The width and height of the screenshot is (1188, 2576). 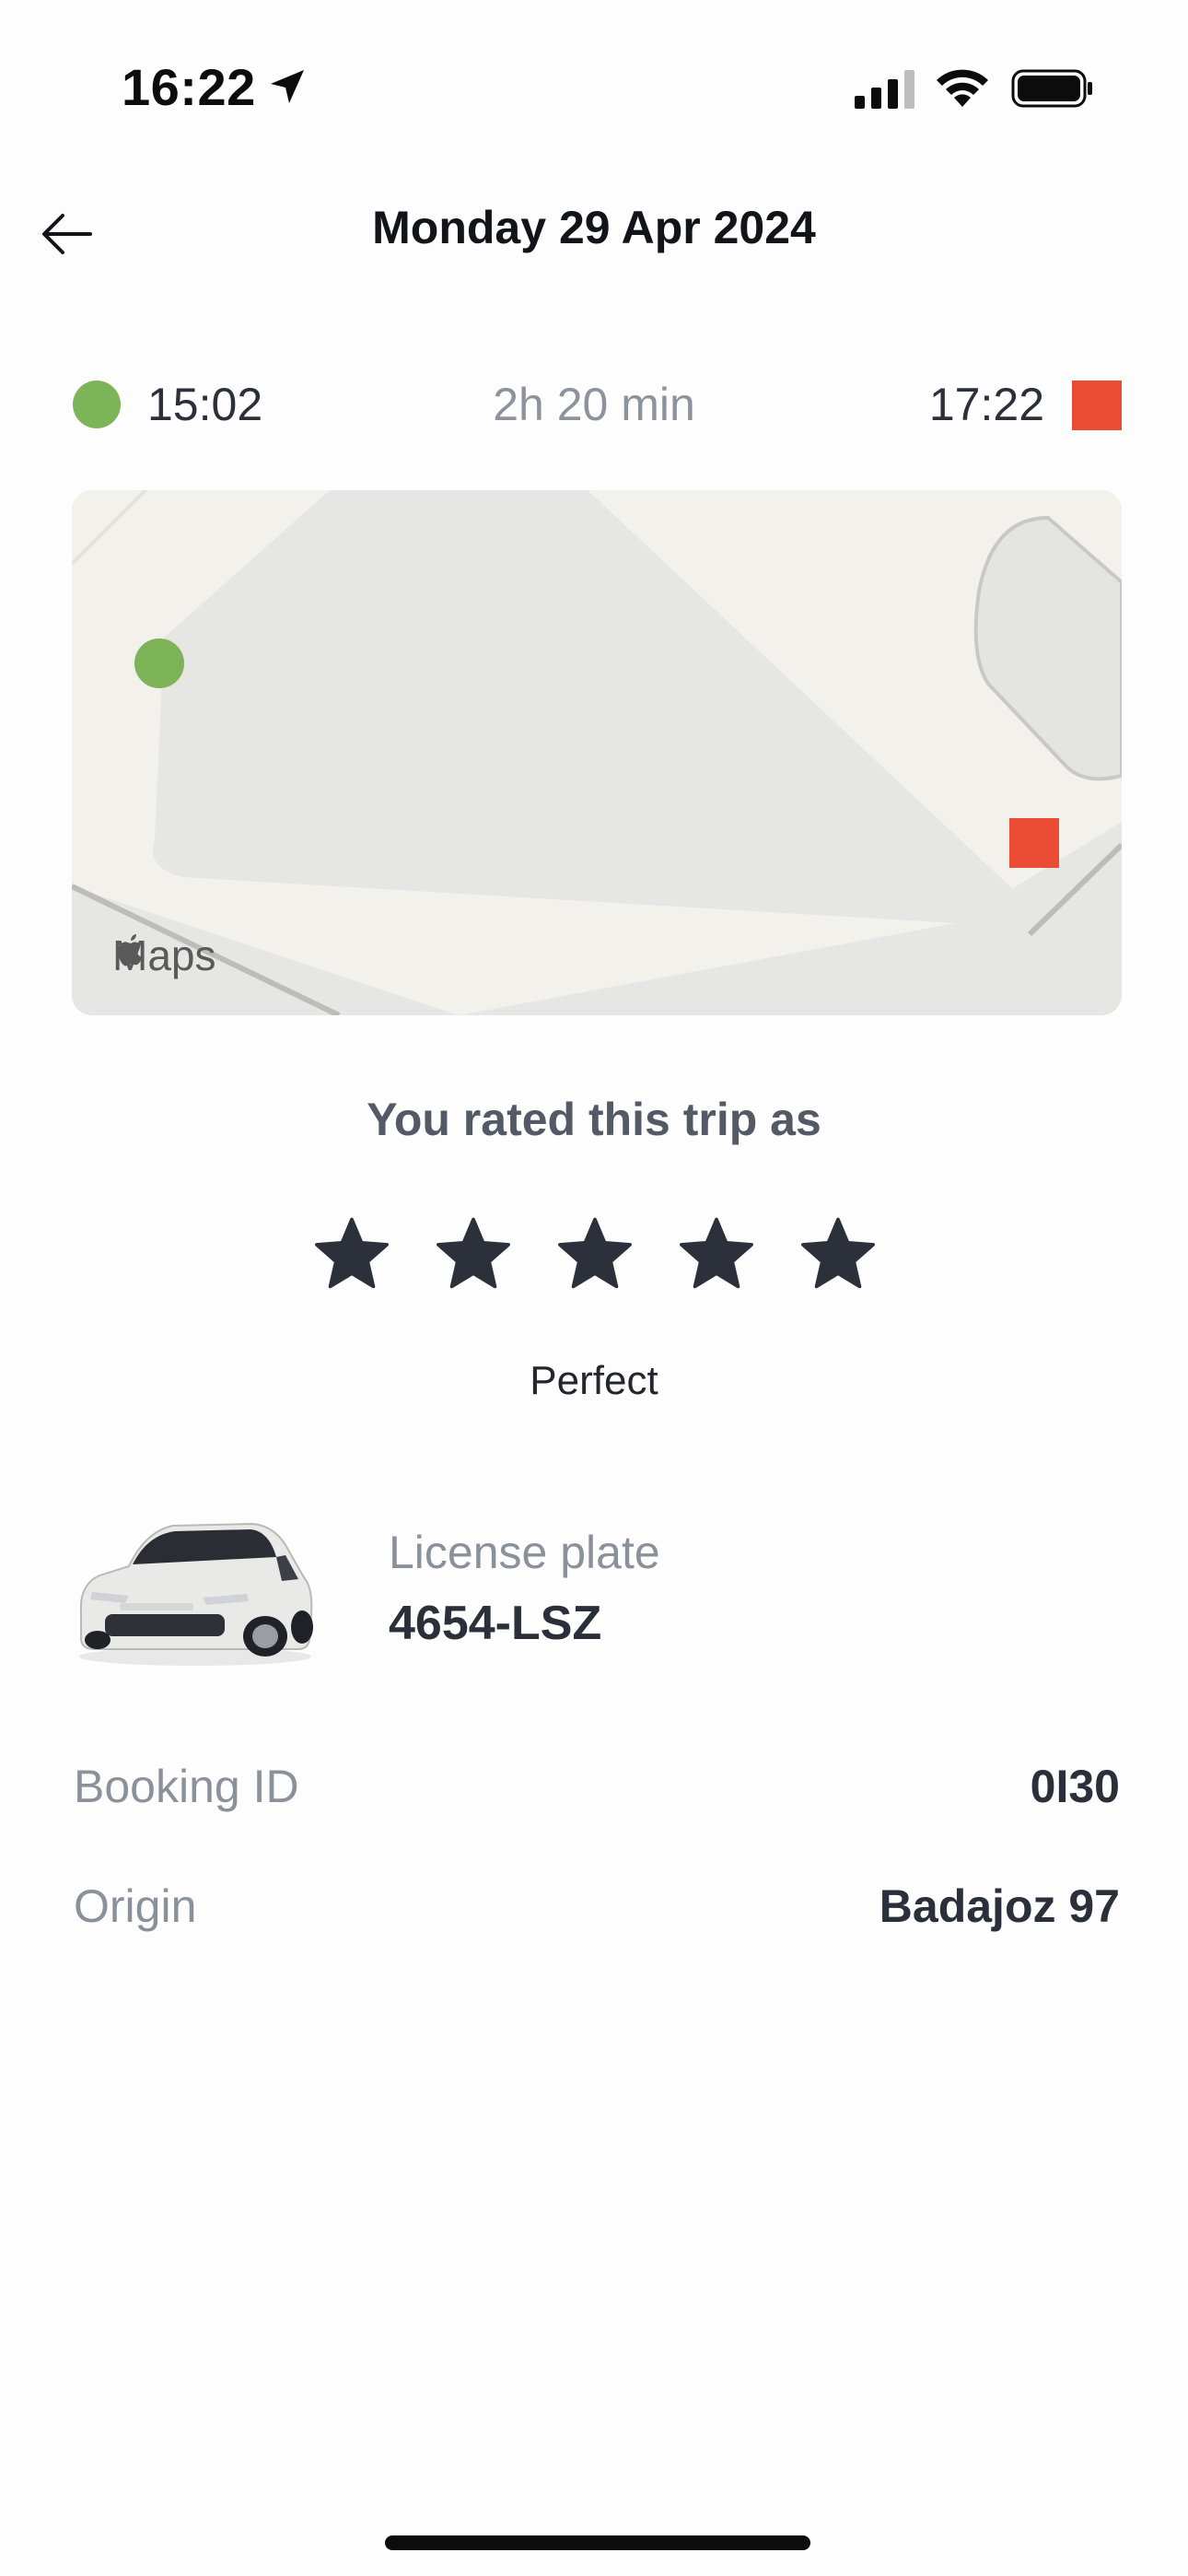 I want to click on rating-title: You rated this trip as, so click(x=594, y=1119).